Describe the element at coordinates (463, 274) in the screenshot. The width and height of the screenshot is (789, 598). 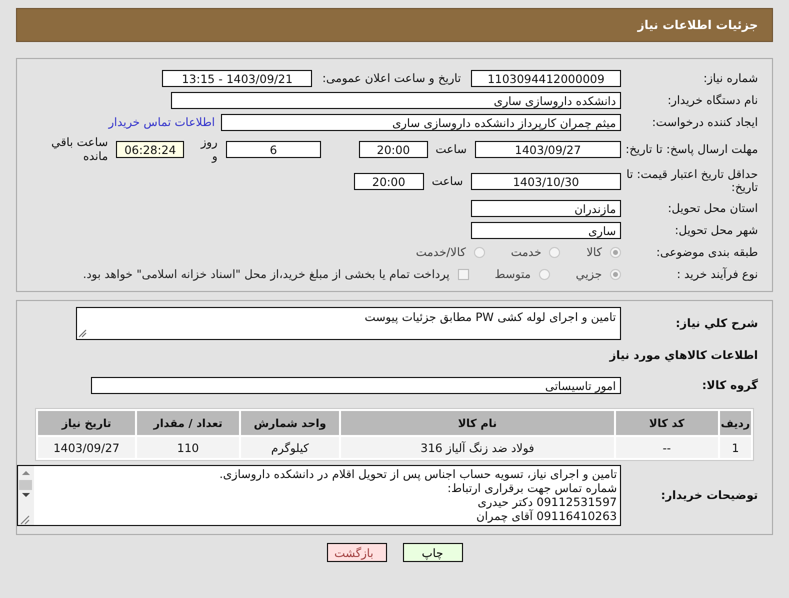
I see `checkbox` at that location.